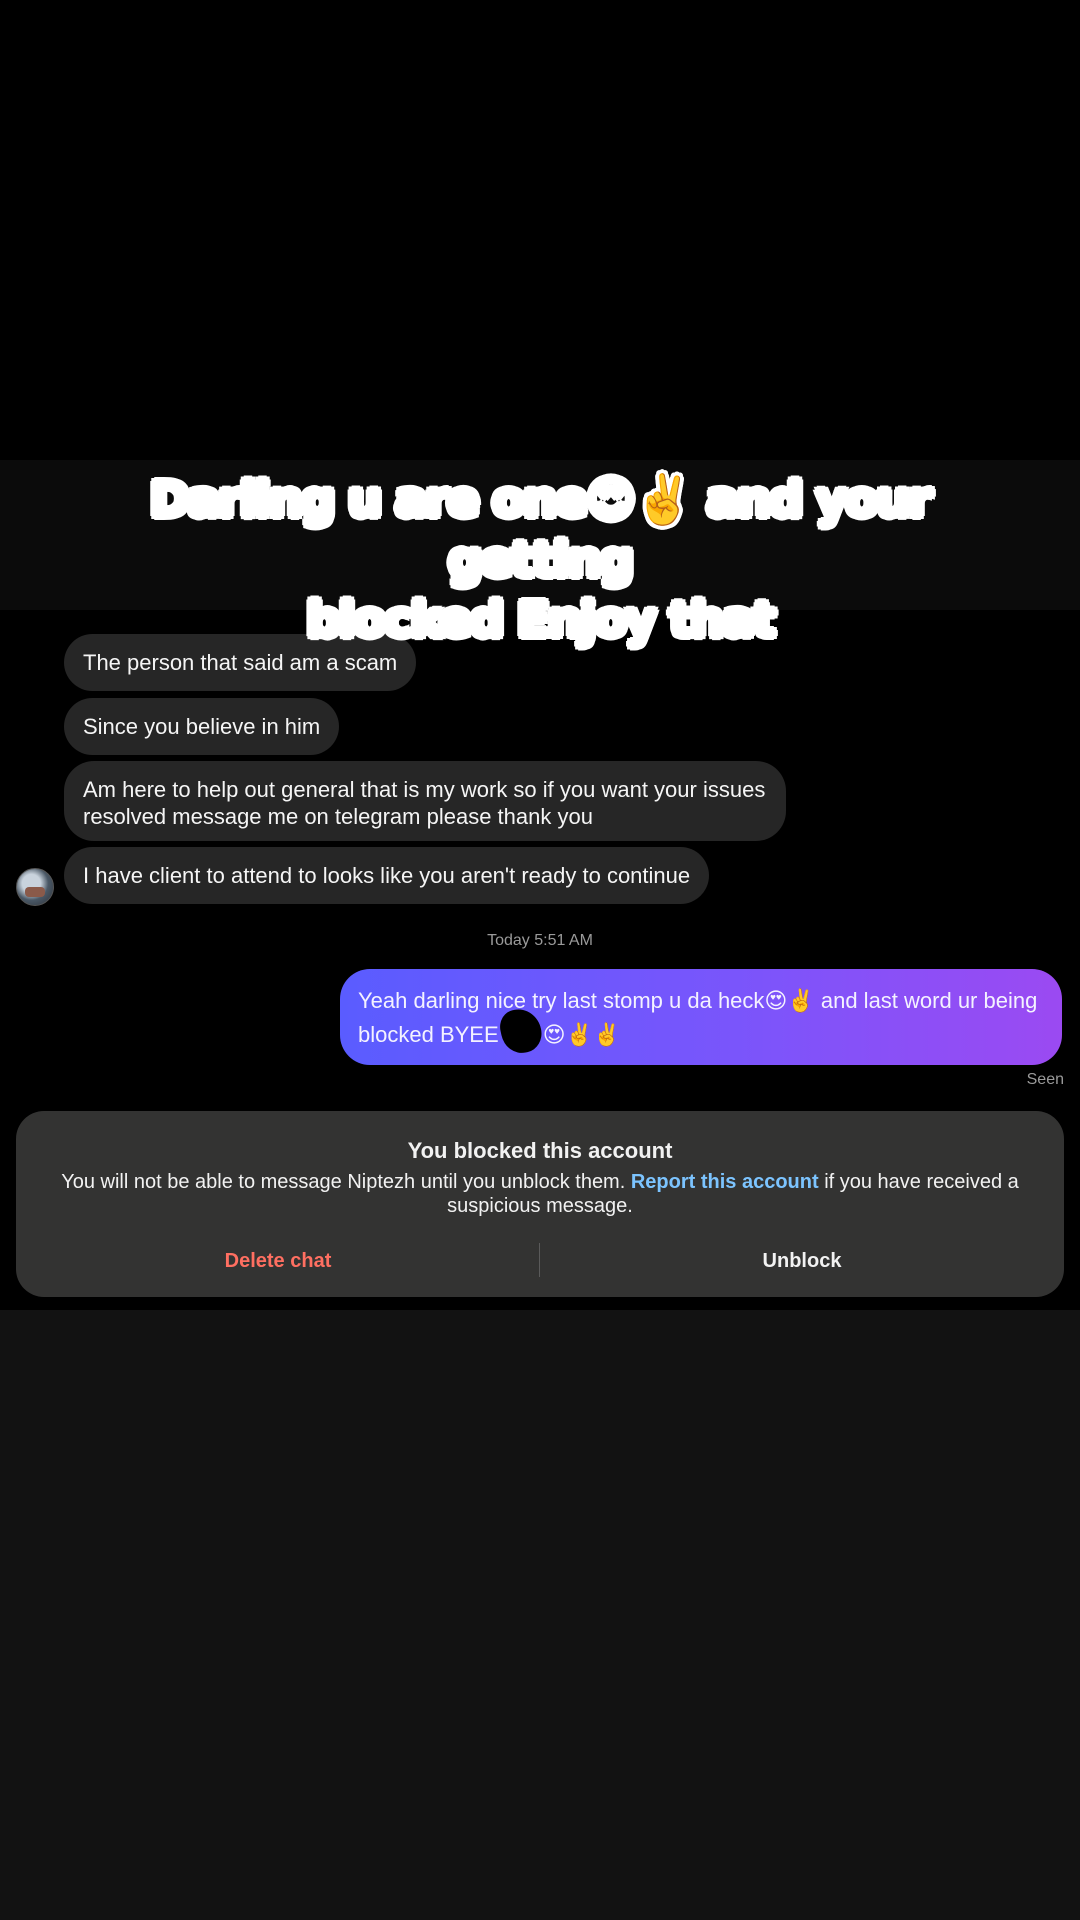  I want to click on caption-line-2: blocked Enjoy that, so click(541, 620).